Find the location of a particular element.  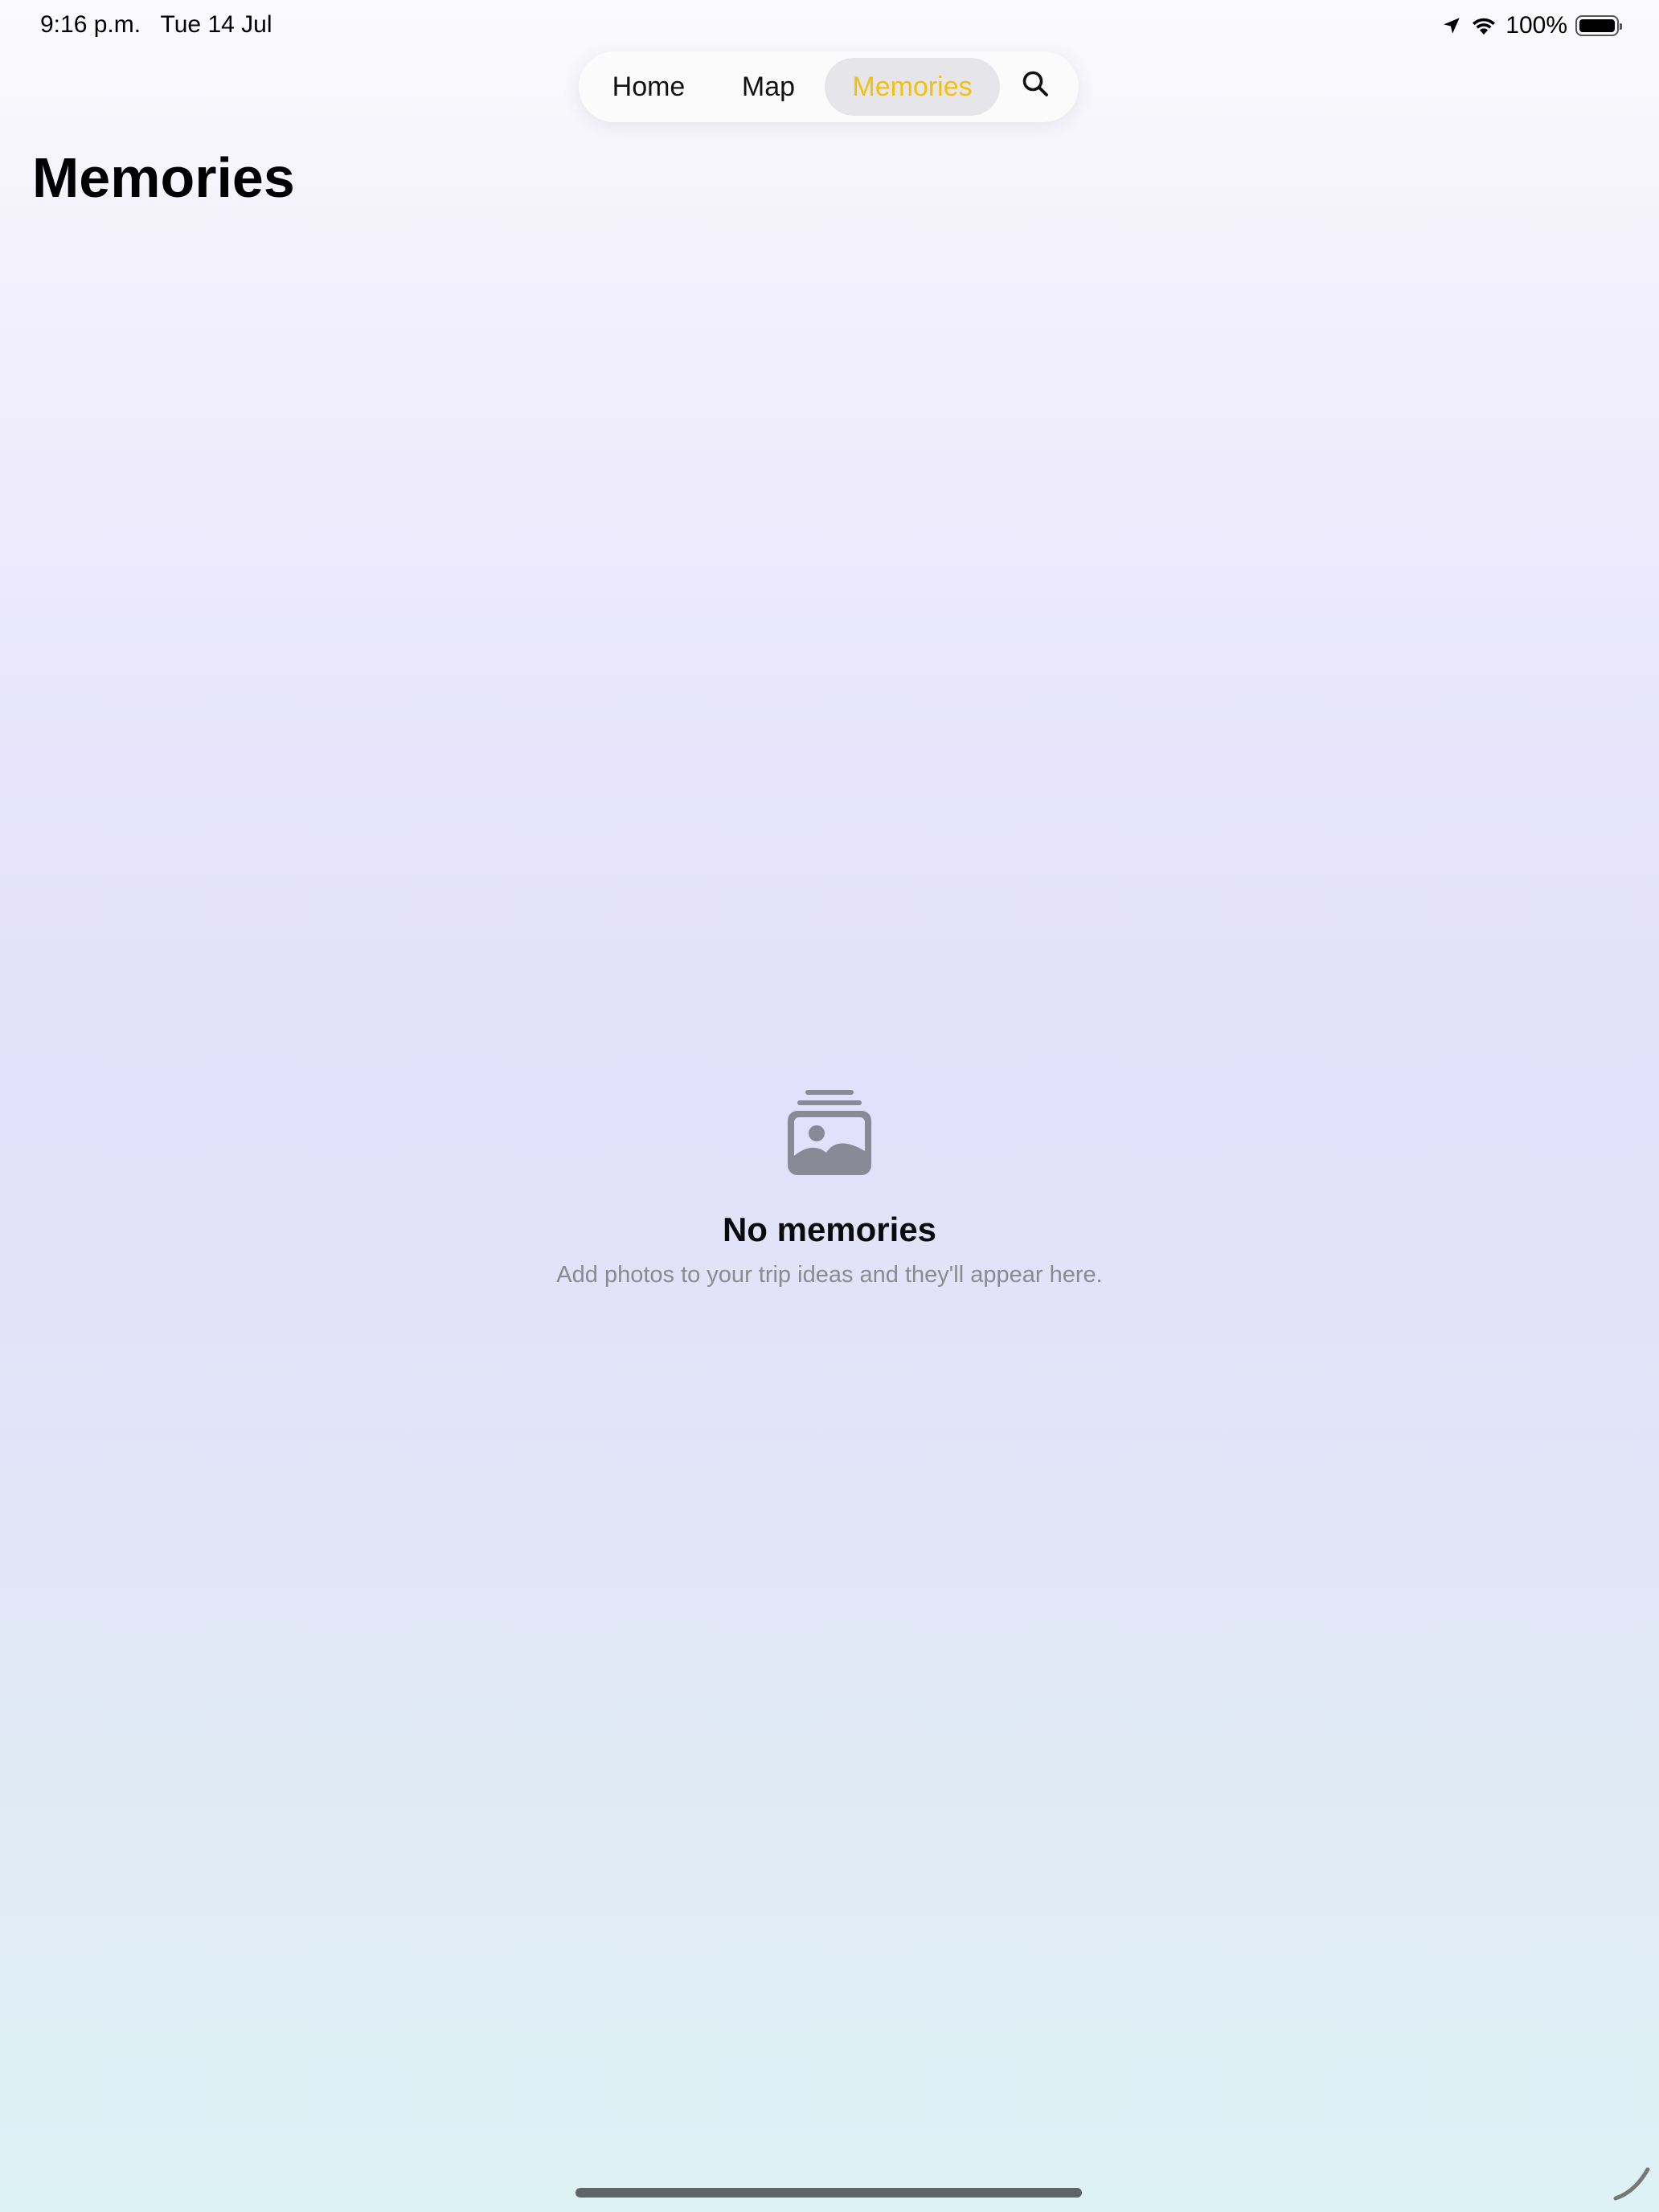

location-arrow-icon is located at coordinates (1451, 25).